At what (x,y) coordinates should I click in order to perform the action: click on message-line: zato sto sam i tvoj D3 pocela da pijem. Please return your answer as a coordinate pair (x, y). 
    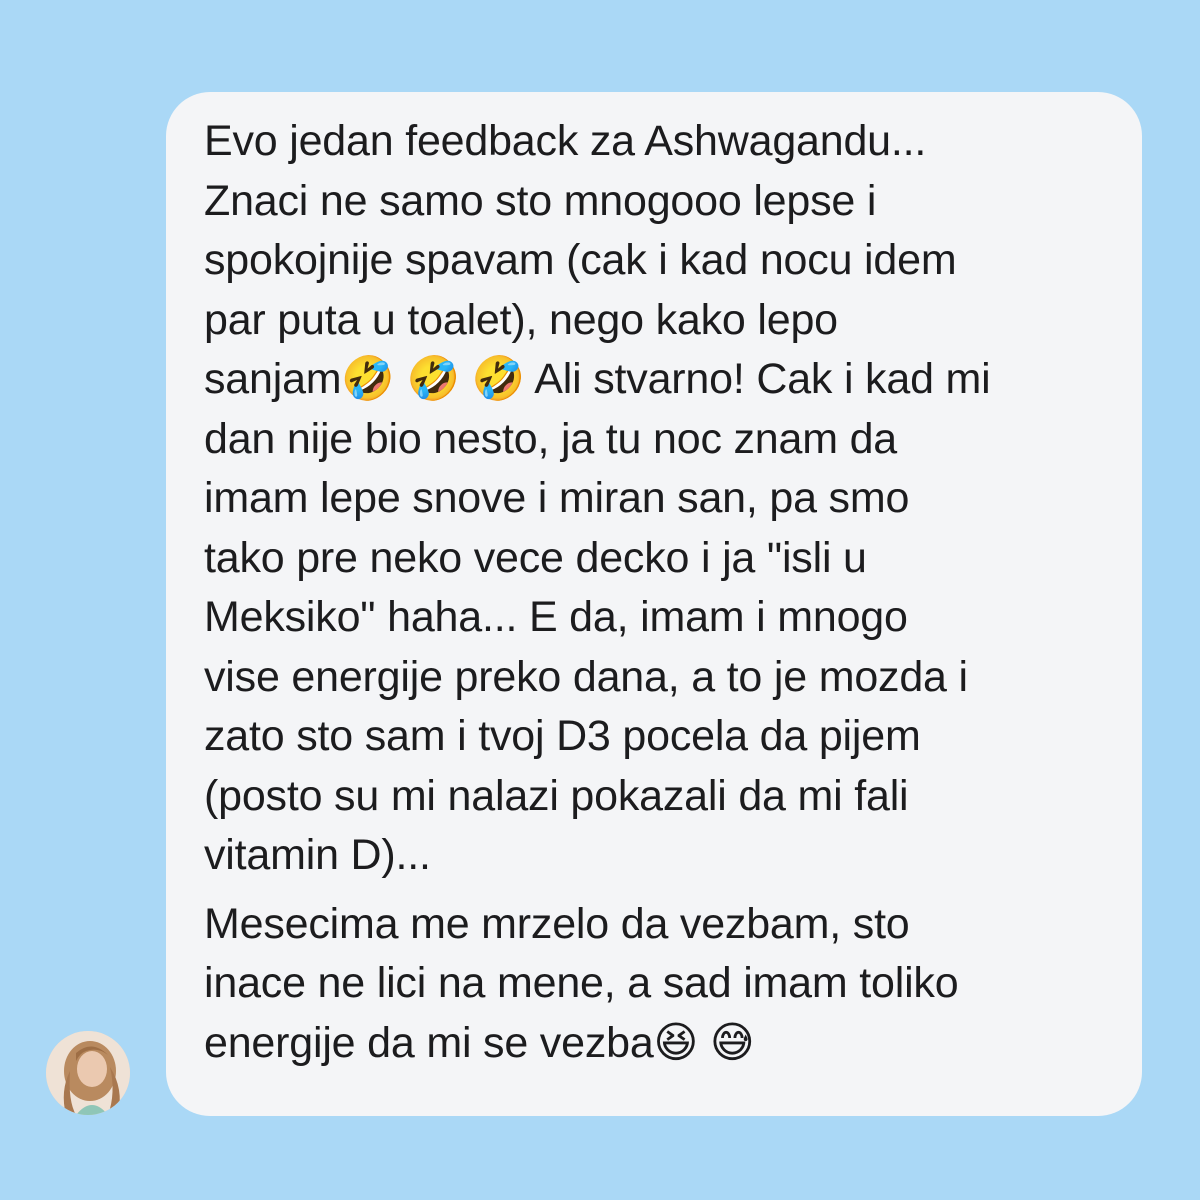
    Looking at the image, I should click on (562, 736).